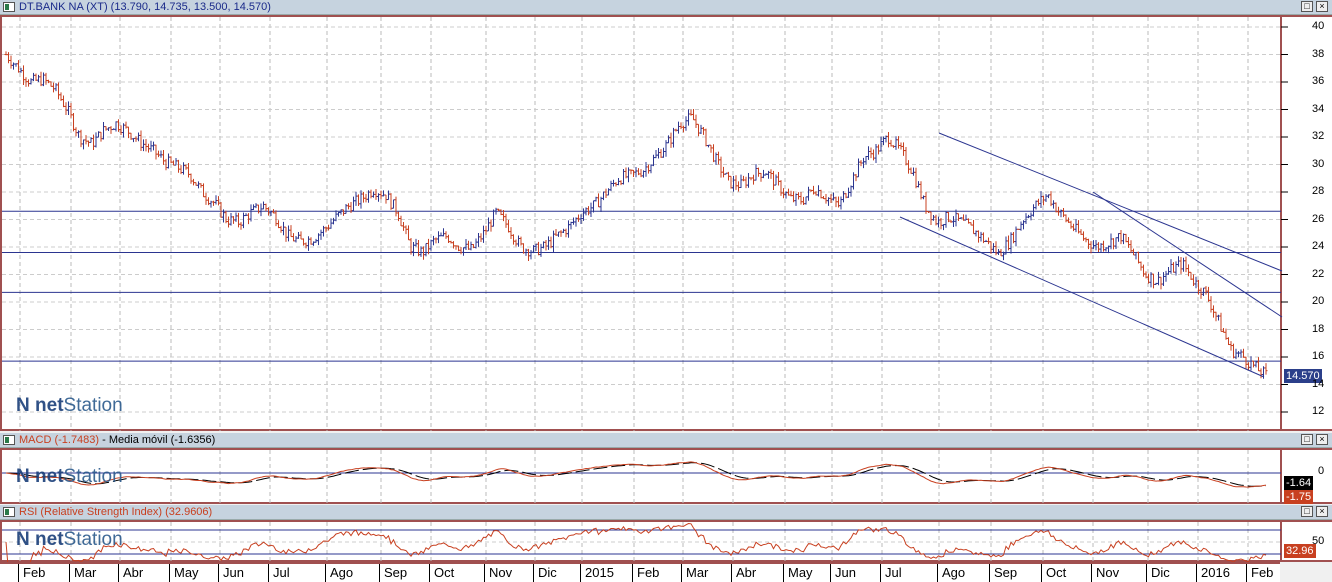 This screenshot has width=1332, height=582. I want to click on y-tick-label: 20, so click(1318, 301).